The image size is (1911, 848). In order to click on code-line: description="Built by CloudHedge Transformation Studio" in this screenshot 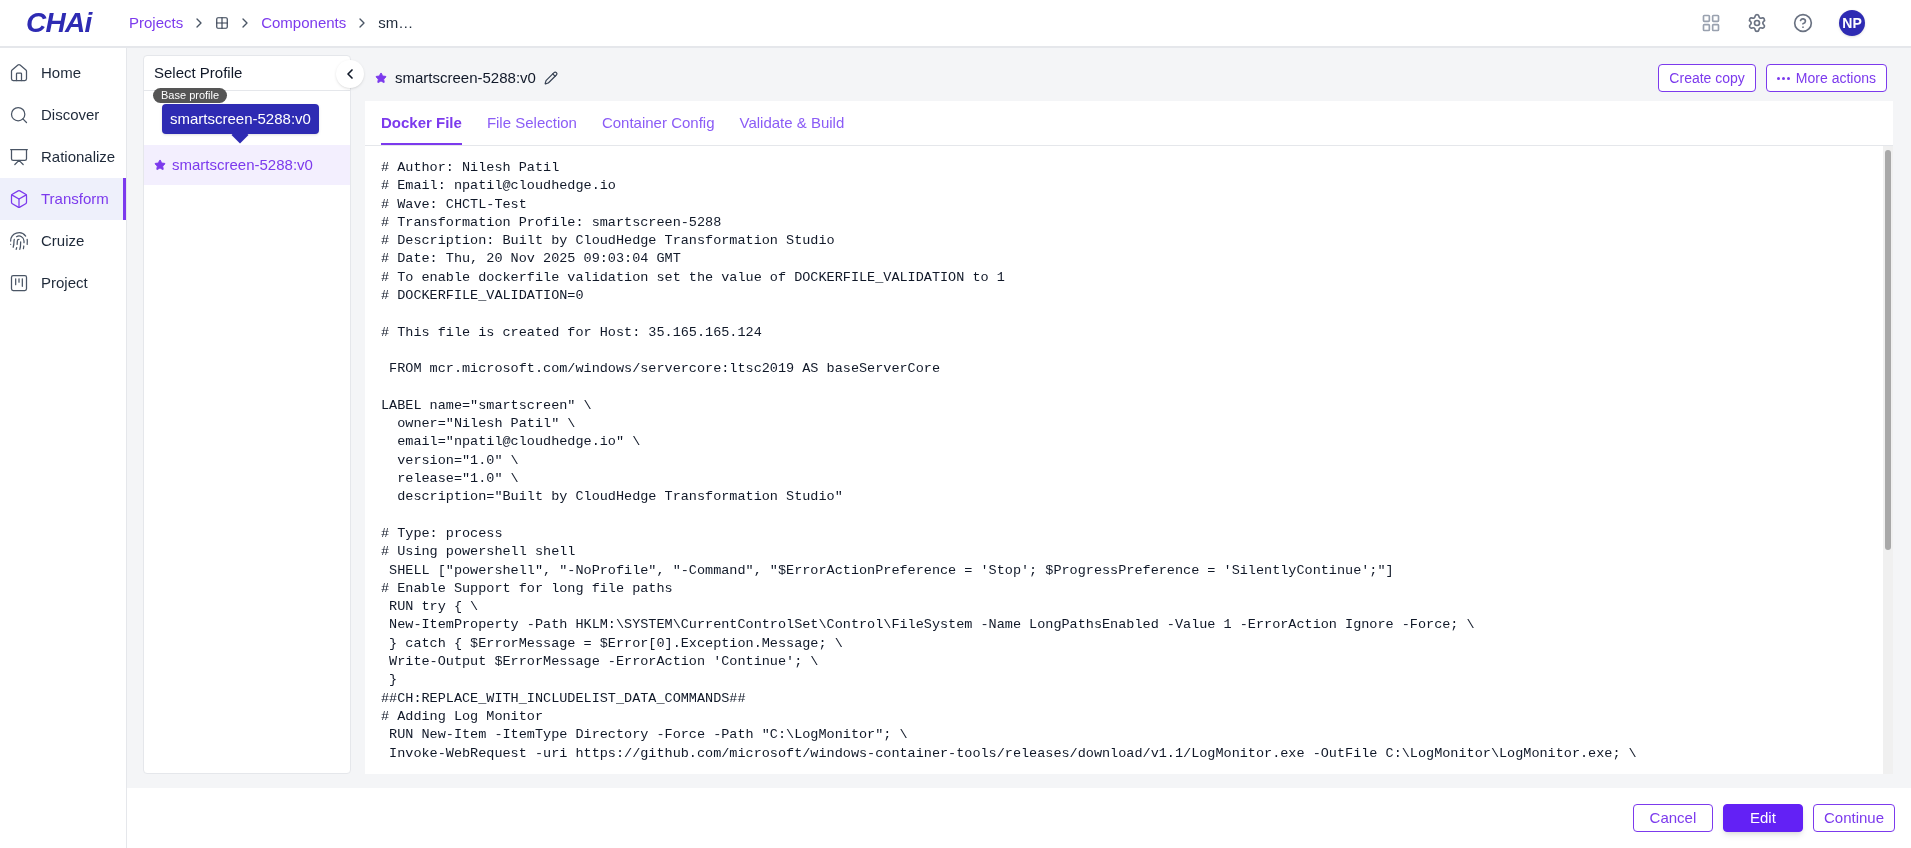, I will do `click(619, 497)`.